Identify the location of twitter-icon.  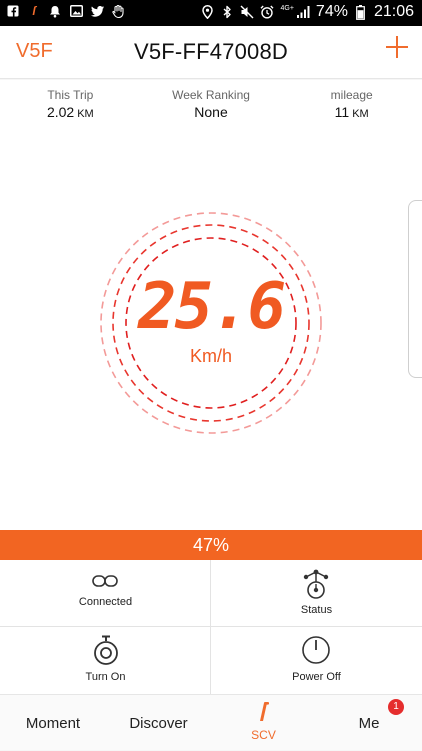
(97, 11).